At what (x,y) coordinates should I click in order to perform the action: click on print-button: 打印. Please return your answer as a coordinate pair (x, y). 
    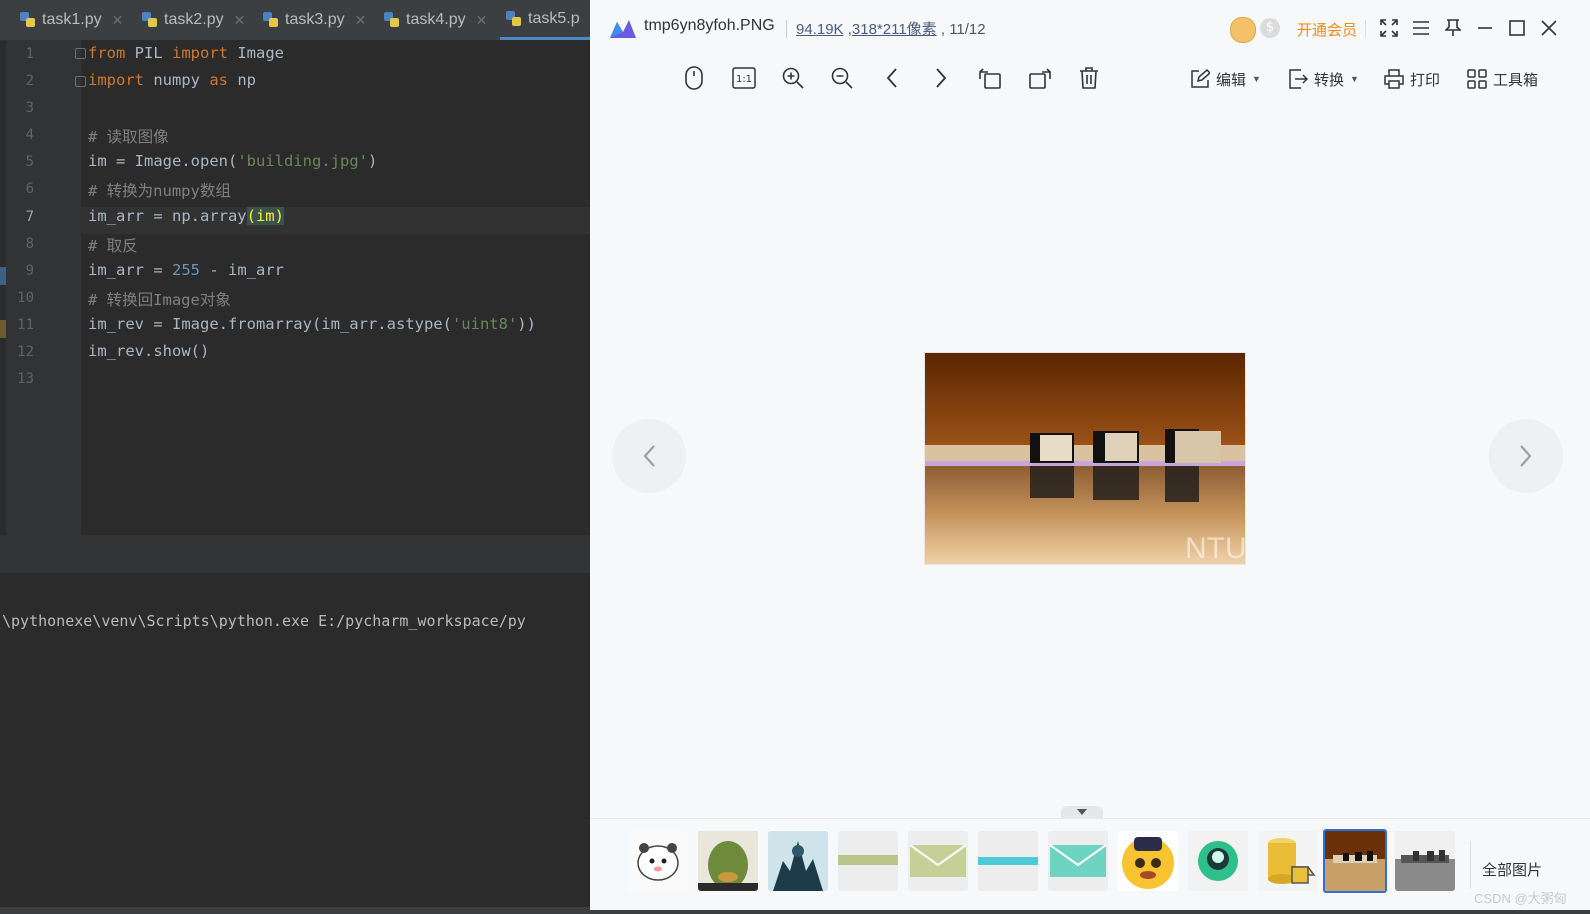
    Looking at the image, I should click on (1412, 79).